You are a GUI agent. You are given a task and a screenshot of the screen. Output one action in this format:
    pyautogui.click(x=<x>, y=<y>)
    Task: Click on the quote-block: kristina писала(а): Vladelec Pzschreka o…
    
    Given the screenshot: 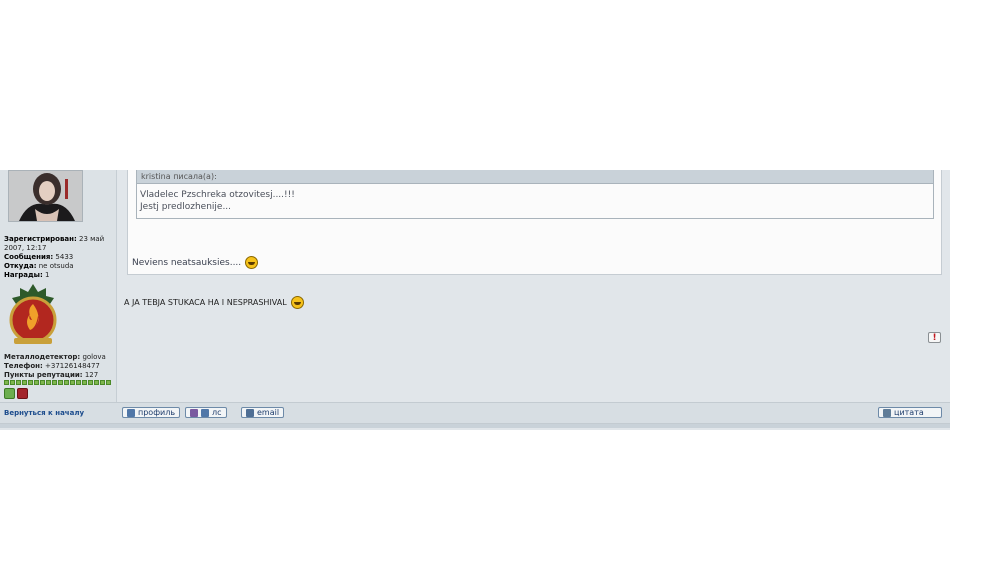 What is the action you would take?
    pyautogui.click(x=535, y=194)
    